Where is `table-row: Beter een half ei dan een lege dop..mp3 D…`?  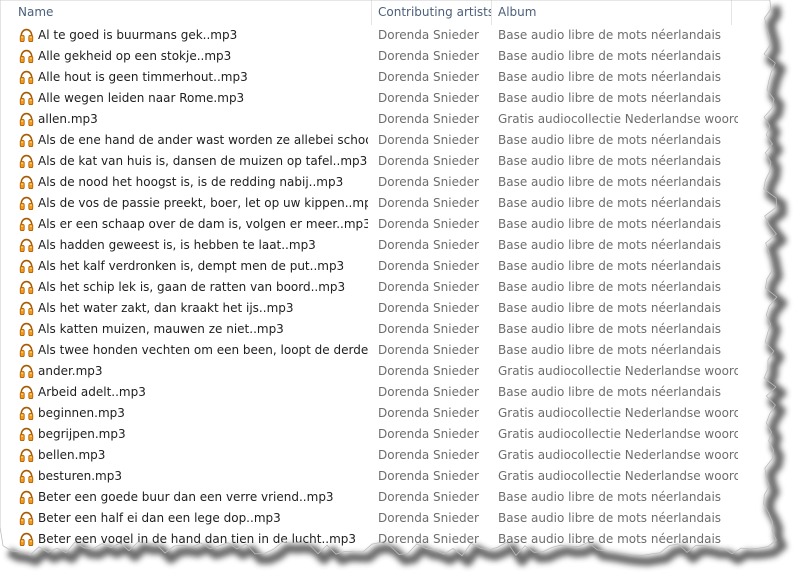 table-row: Beter een half ei dan een lege dop..mp3 D… is located at coordinates (384, 518).